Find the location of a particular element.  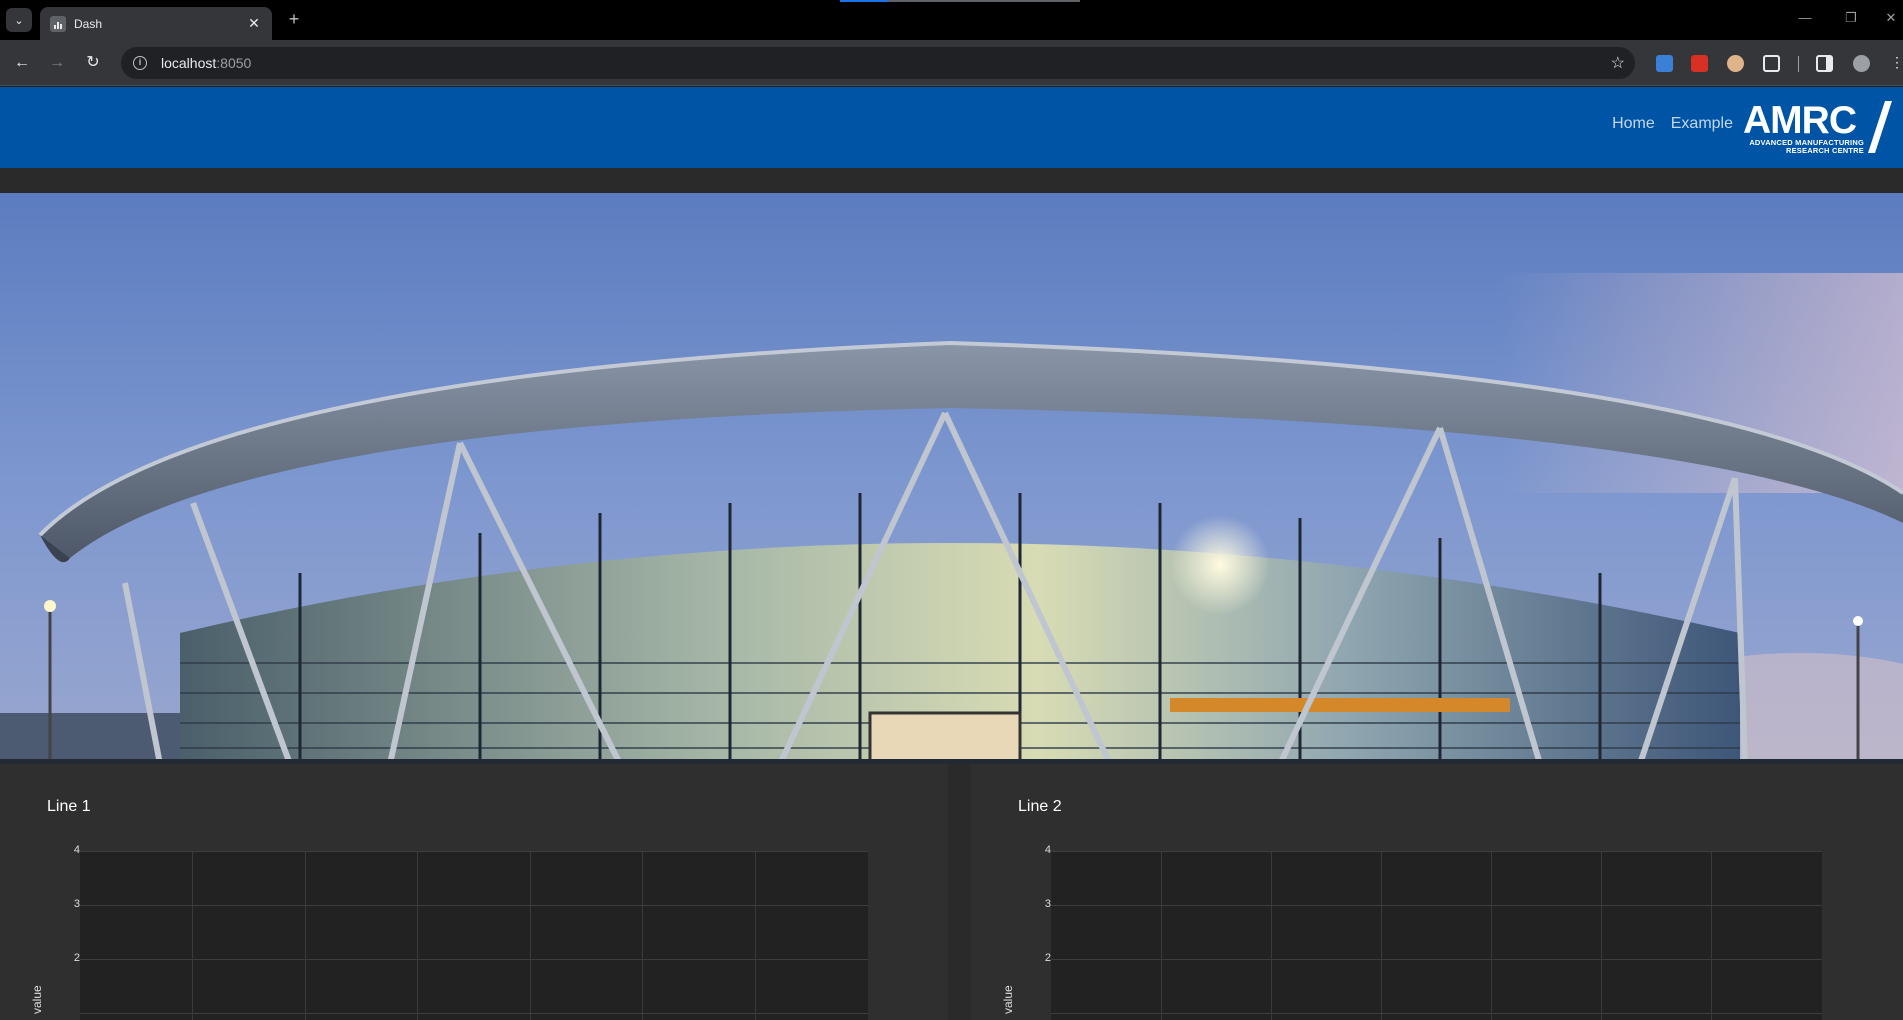

minimize-icon: — is located at coordinates (1805, 17).